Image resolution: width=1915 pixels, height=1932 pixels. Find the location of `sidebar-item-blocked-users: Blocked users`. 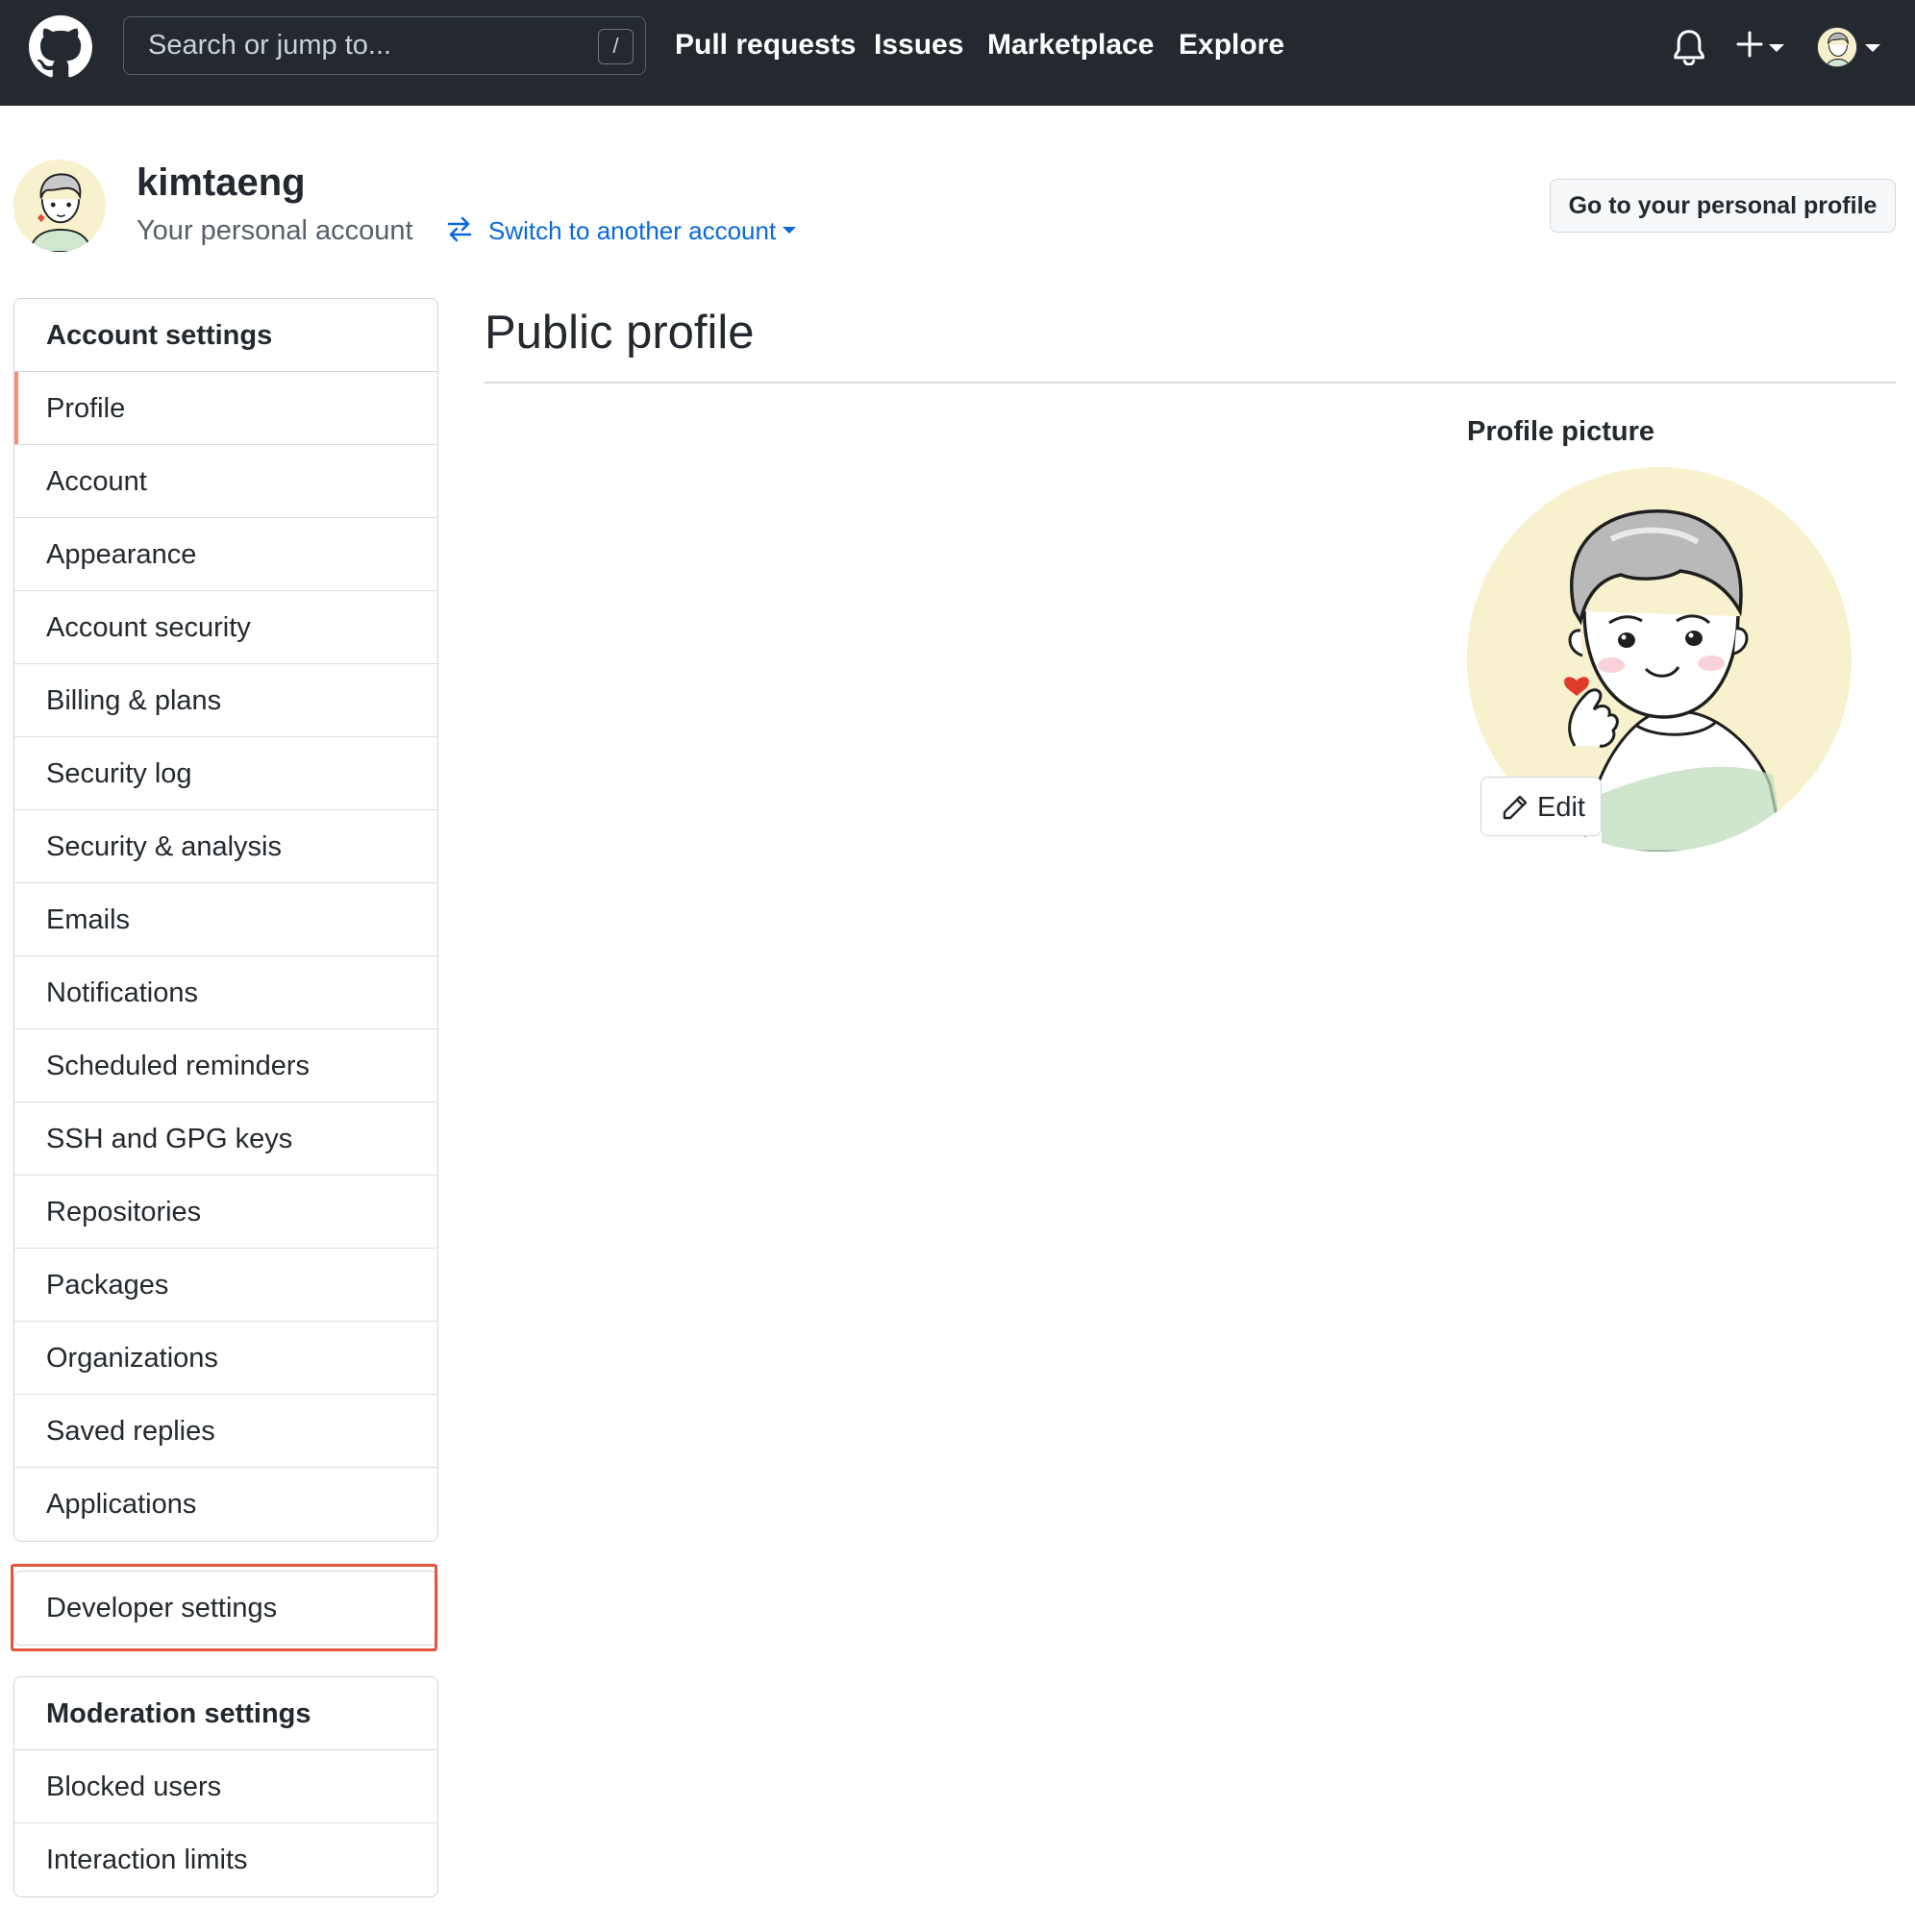

sidebar-item-blocked-users: Blocked users is located at coordinates (225, 1787).